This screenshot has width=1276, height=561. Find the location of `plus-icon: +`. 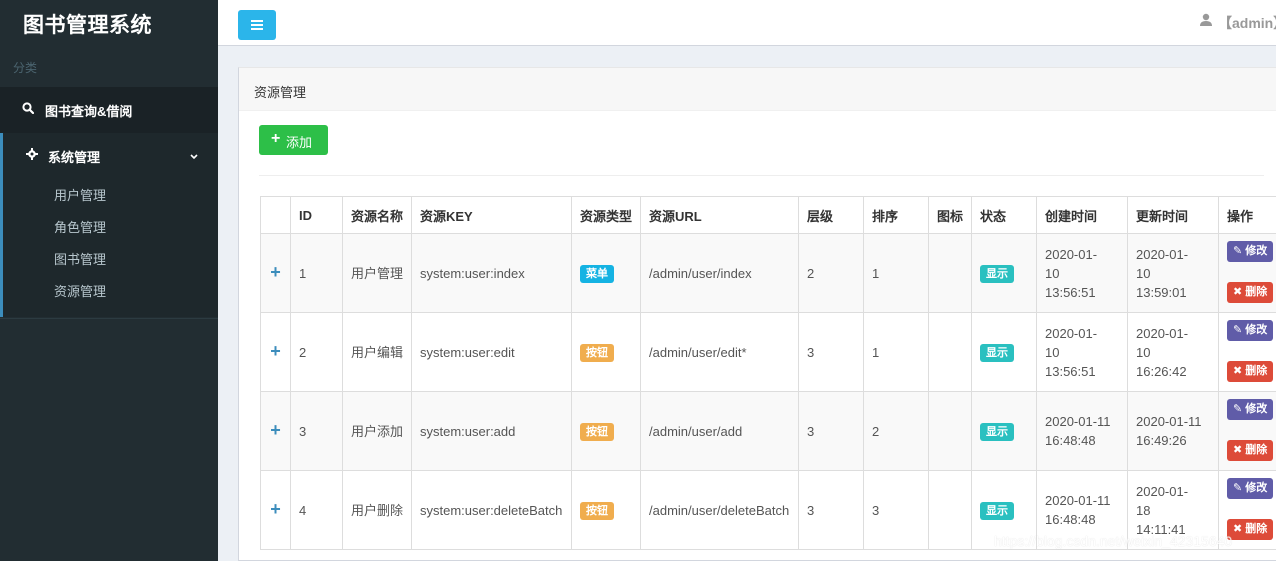

plus-icon: + is located at coordinates (276, 138).